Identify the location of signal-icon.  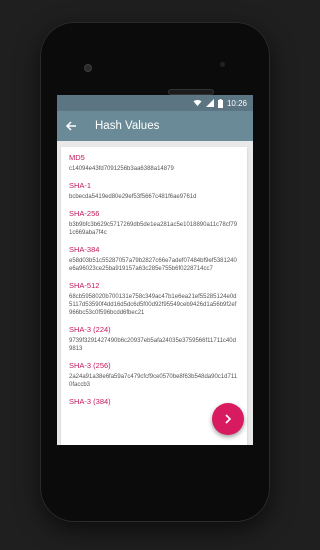
(209, 103).